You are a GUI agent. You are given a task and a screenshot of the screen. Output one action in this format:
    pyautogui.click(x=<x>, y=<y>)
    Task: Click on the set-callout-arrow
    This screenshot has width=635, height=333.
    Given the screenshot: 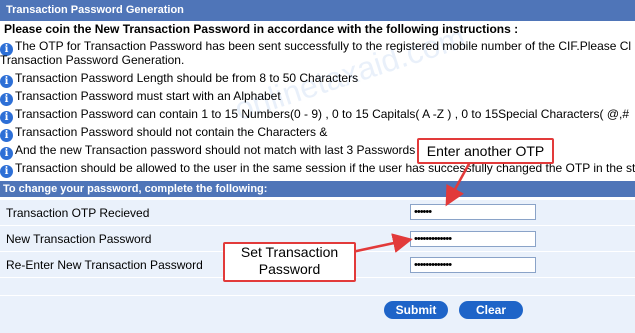 What is the action you would take?
    pyautogui.click(x=382, y=243)
    